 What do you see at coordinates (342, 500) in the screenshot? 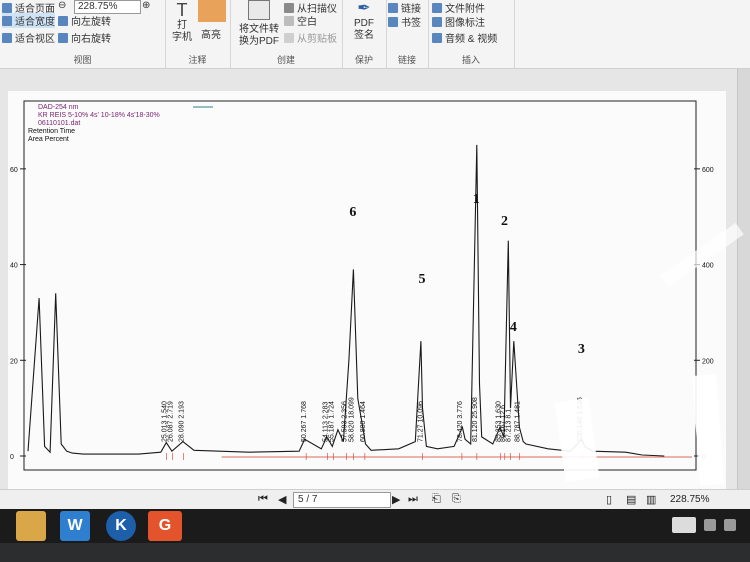
I see `page-number-field: 5 / 7` at bounding box center [342, 500].